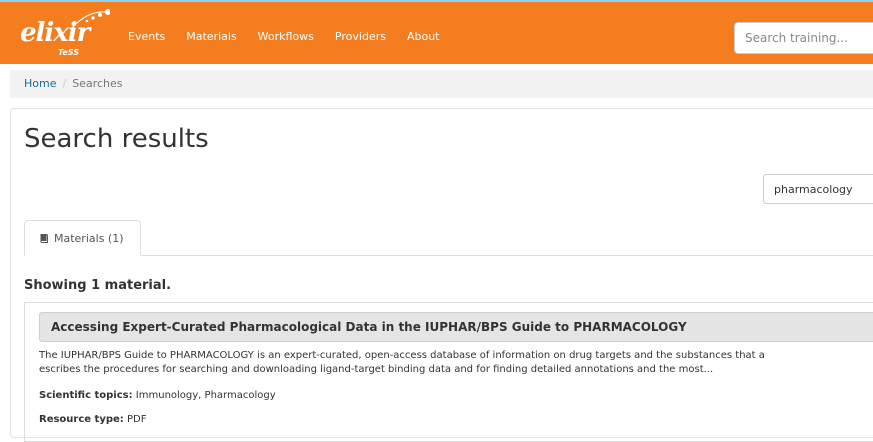 This screenshot has width=873, height=442. What do you see at coordinates (286, 36) in the screenshot?
I see `nav-workflows: Workflows` at bounding box center [286, 36].